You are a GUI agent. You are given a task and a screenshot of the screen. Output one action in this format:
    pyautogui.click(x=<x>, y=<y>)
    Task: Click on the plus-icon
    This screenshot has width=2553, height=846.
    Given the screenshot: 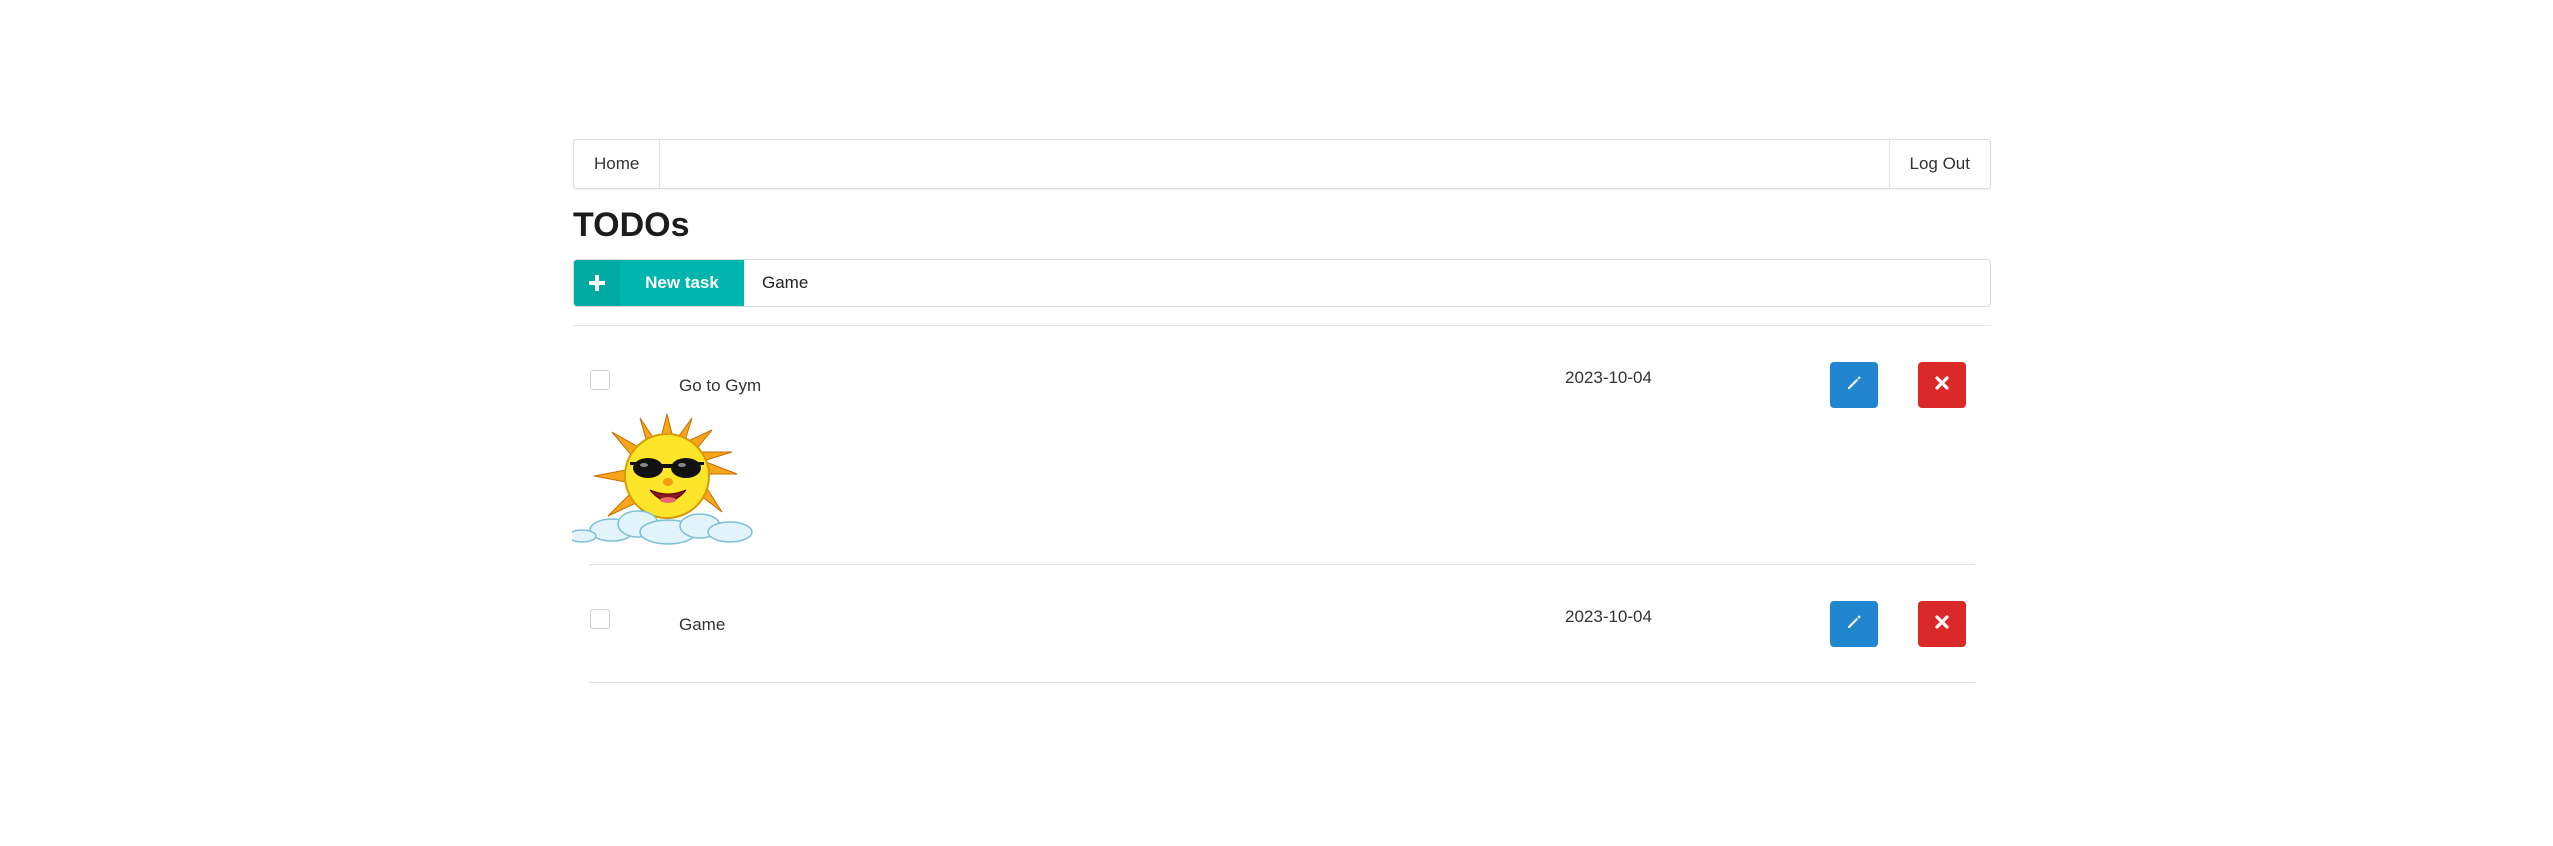 What is the action you would take?
    pyautogui.click(x=597, y=283)
    